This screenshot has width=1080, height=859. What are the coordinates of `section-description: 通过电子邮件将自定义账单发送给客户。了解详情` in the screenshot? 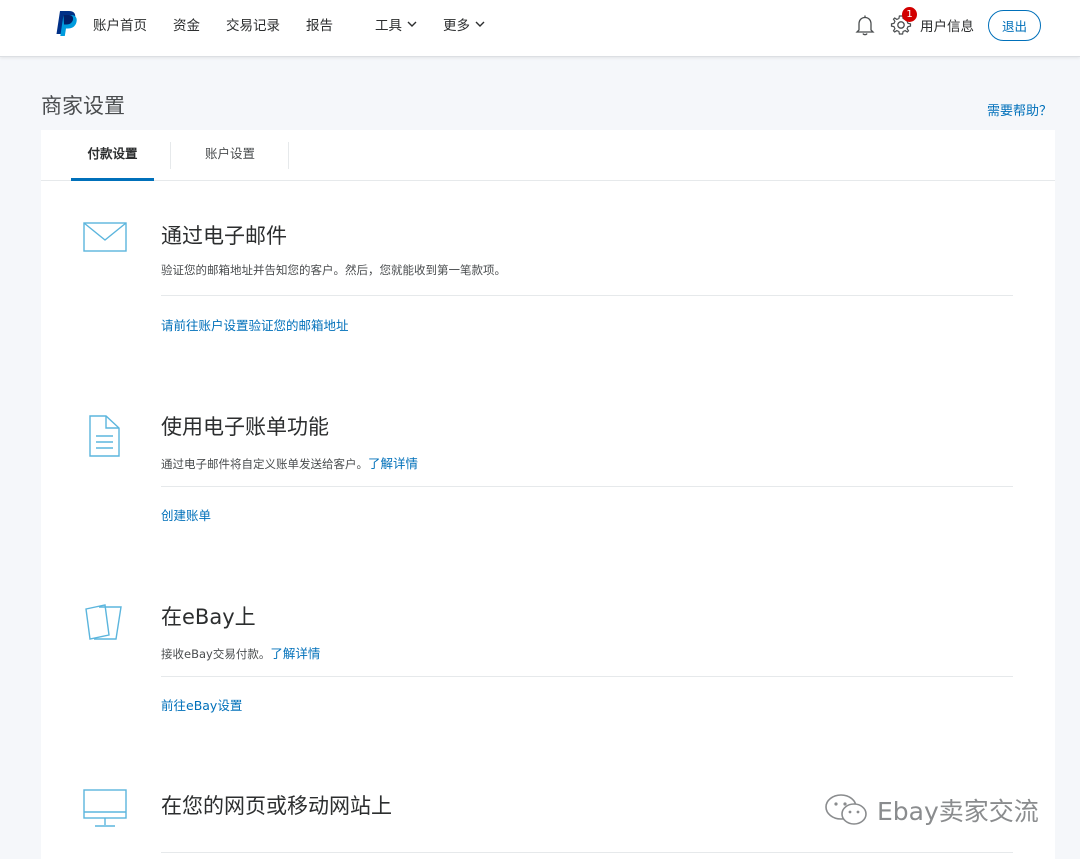 It's located at (289, 462).